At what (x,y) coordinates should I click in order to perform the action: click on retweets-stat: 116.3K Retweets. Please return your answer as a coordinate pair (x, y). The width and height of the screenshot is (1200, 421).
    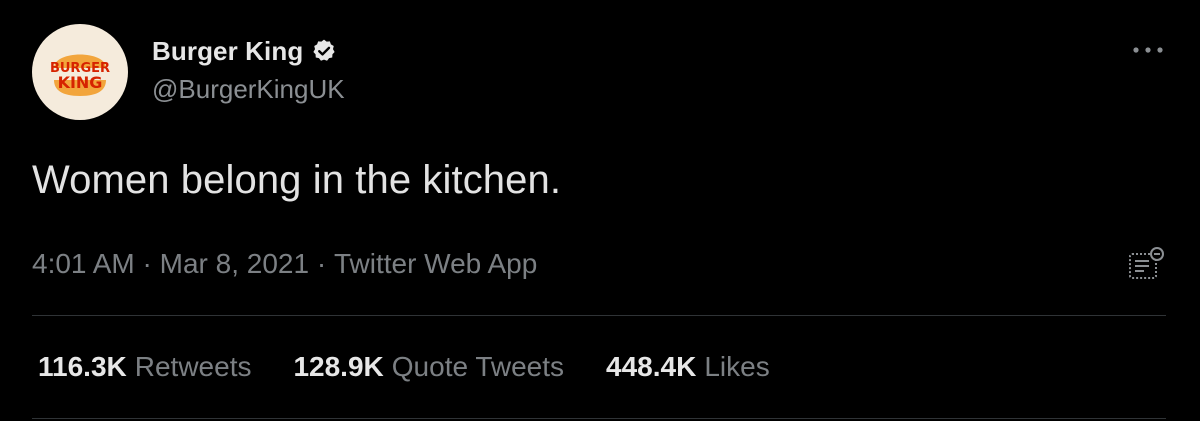
    Looking at the image, I should click on (144, 367).